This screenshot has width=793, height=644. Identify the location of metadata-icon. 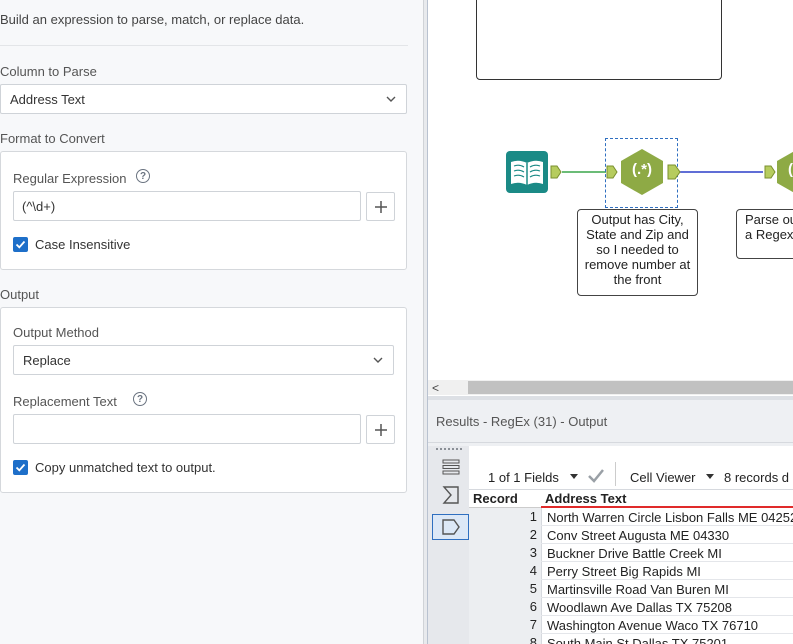
(450, 495).